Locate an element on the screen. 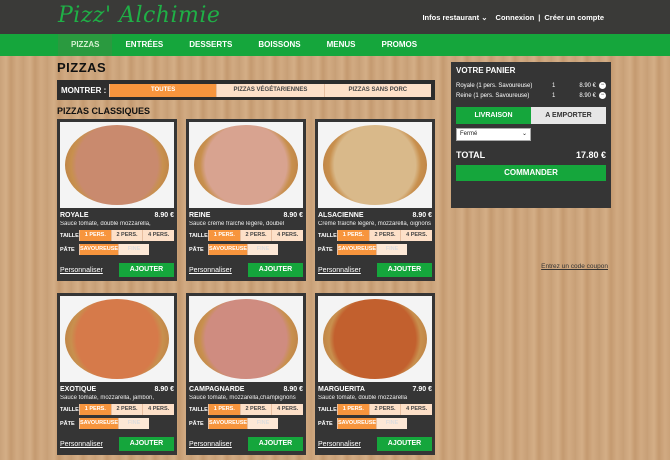 Image resolution: width=670 pixels, height=460 pixels. coupon-link: Entrez un code coupon is located at coordinates (574, 266).